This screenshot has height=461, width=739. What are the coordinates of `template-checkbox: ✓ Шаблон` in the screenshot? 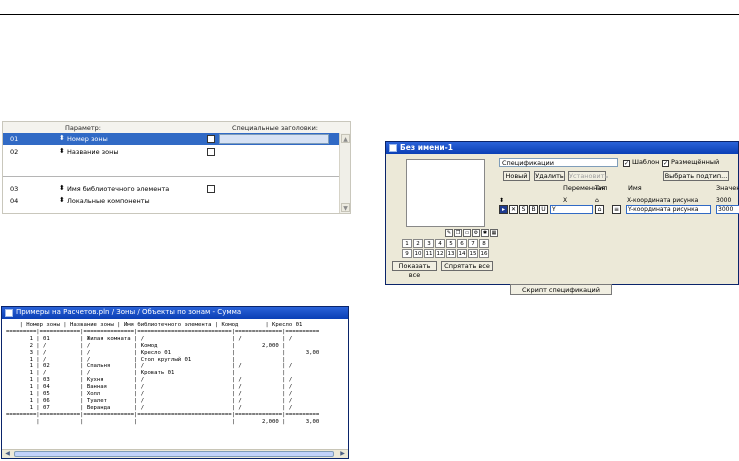 It's located at (641, 162).